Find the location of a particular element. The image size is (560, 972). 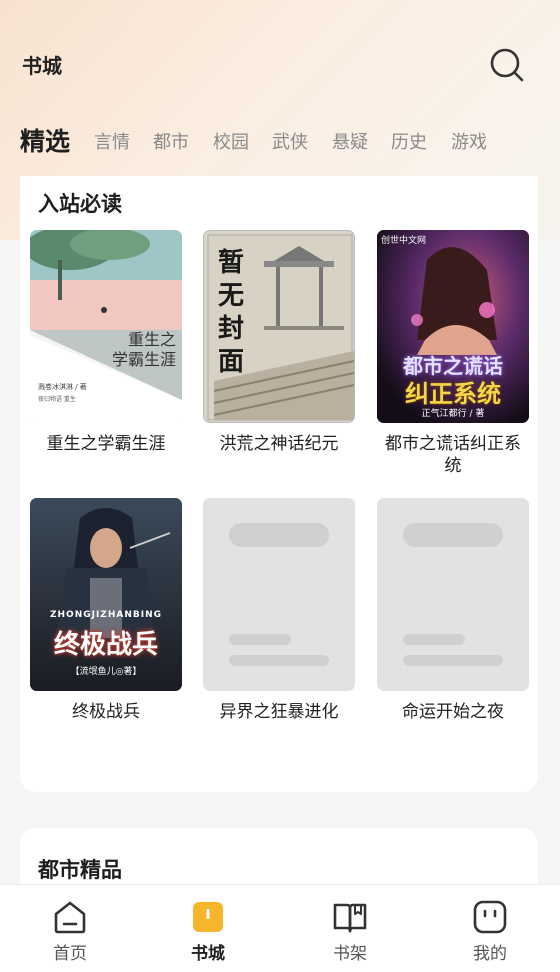

book-item: 异界之狂暴进化 is located at coordinates (279, 610).